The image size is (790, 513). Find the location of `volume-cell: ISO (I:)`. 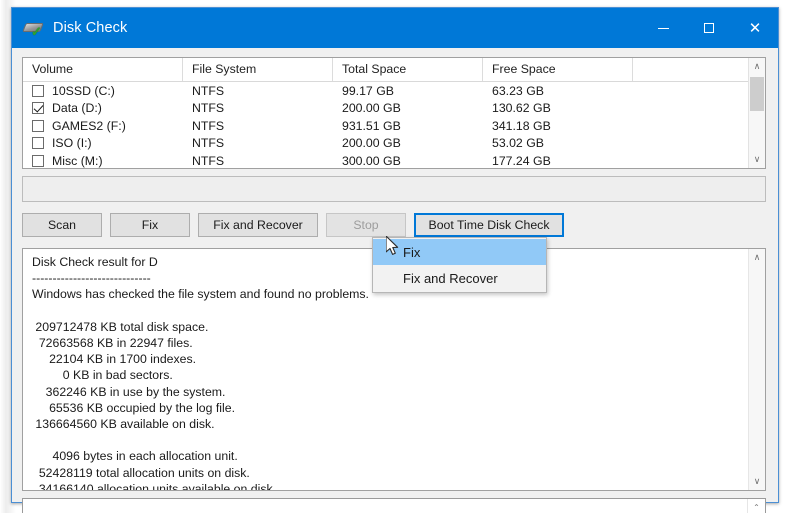

volume-cell: ISO (I:) is located at coordinates (103, 143).